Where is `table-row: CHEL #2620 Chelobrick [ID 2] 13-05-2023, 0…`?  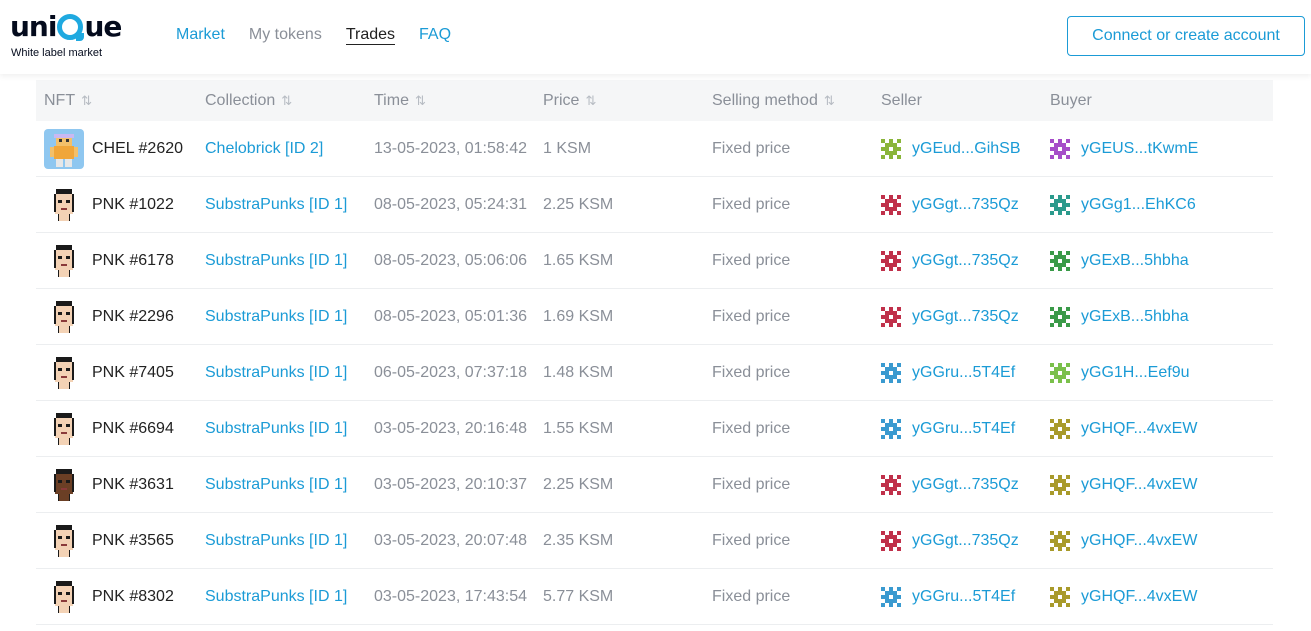
table-row: CHEL #2620 Chelobrick [ID 2] 13-05-2023, 0… is located at coordinates (654, 149).